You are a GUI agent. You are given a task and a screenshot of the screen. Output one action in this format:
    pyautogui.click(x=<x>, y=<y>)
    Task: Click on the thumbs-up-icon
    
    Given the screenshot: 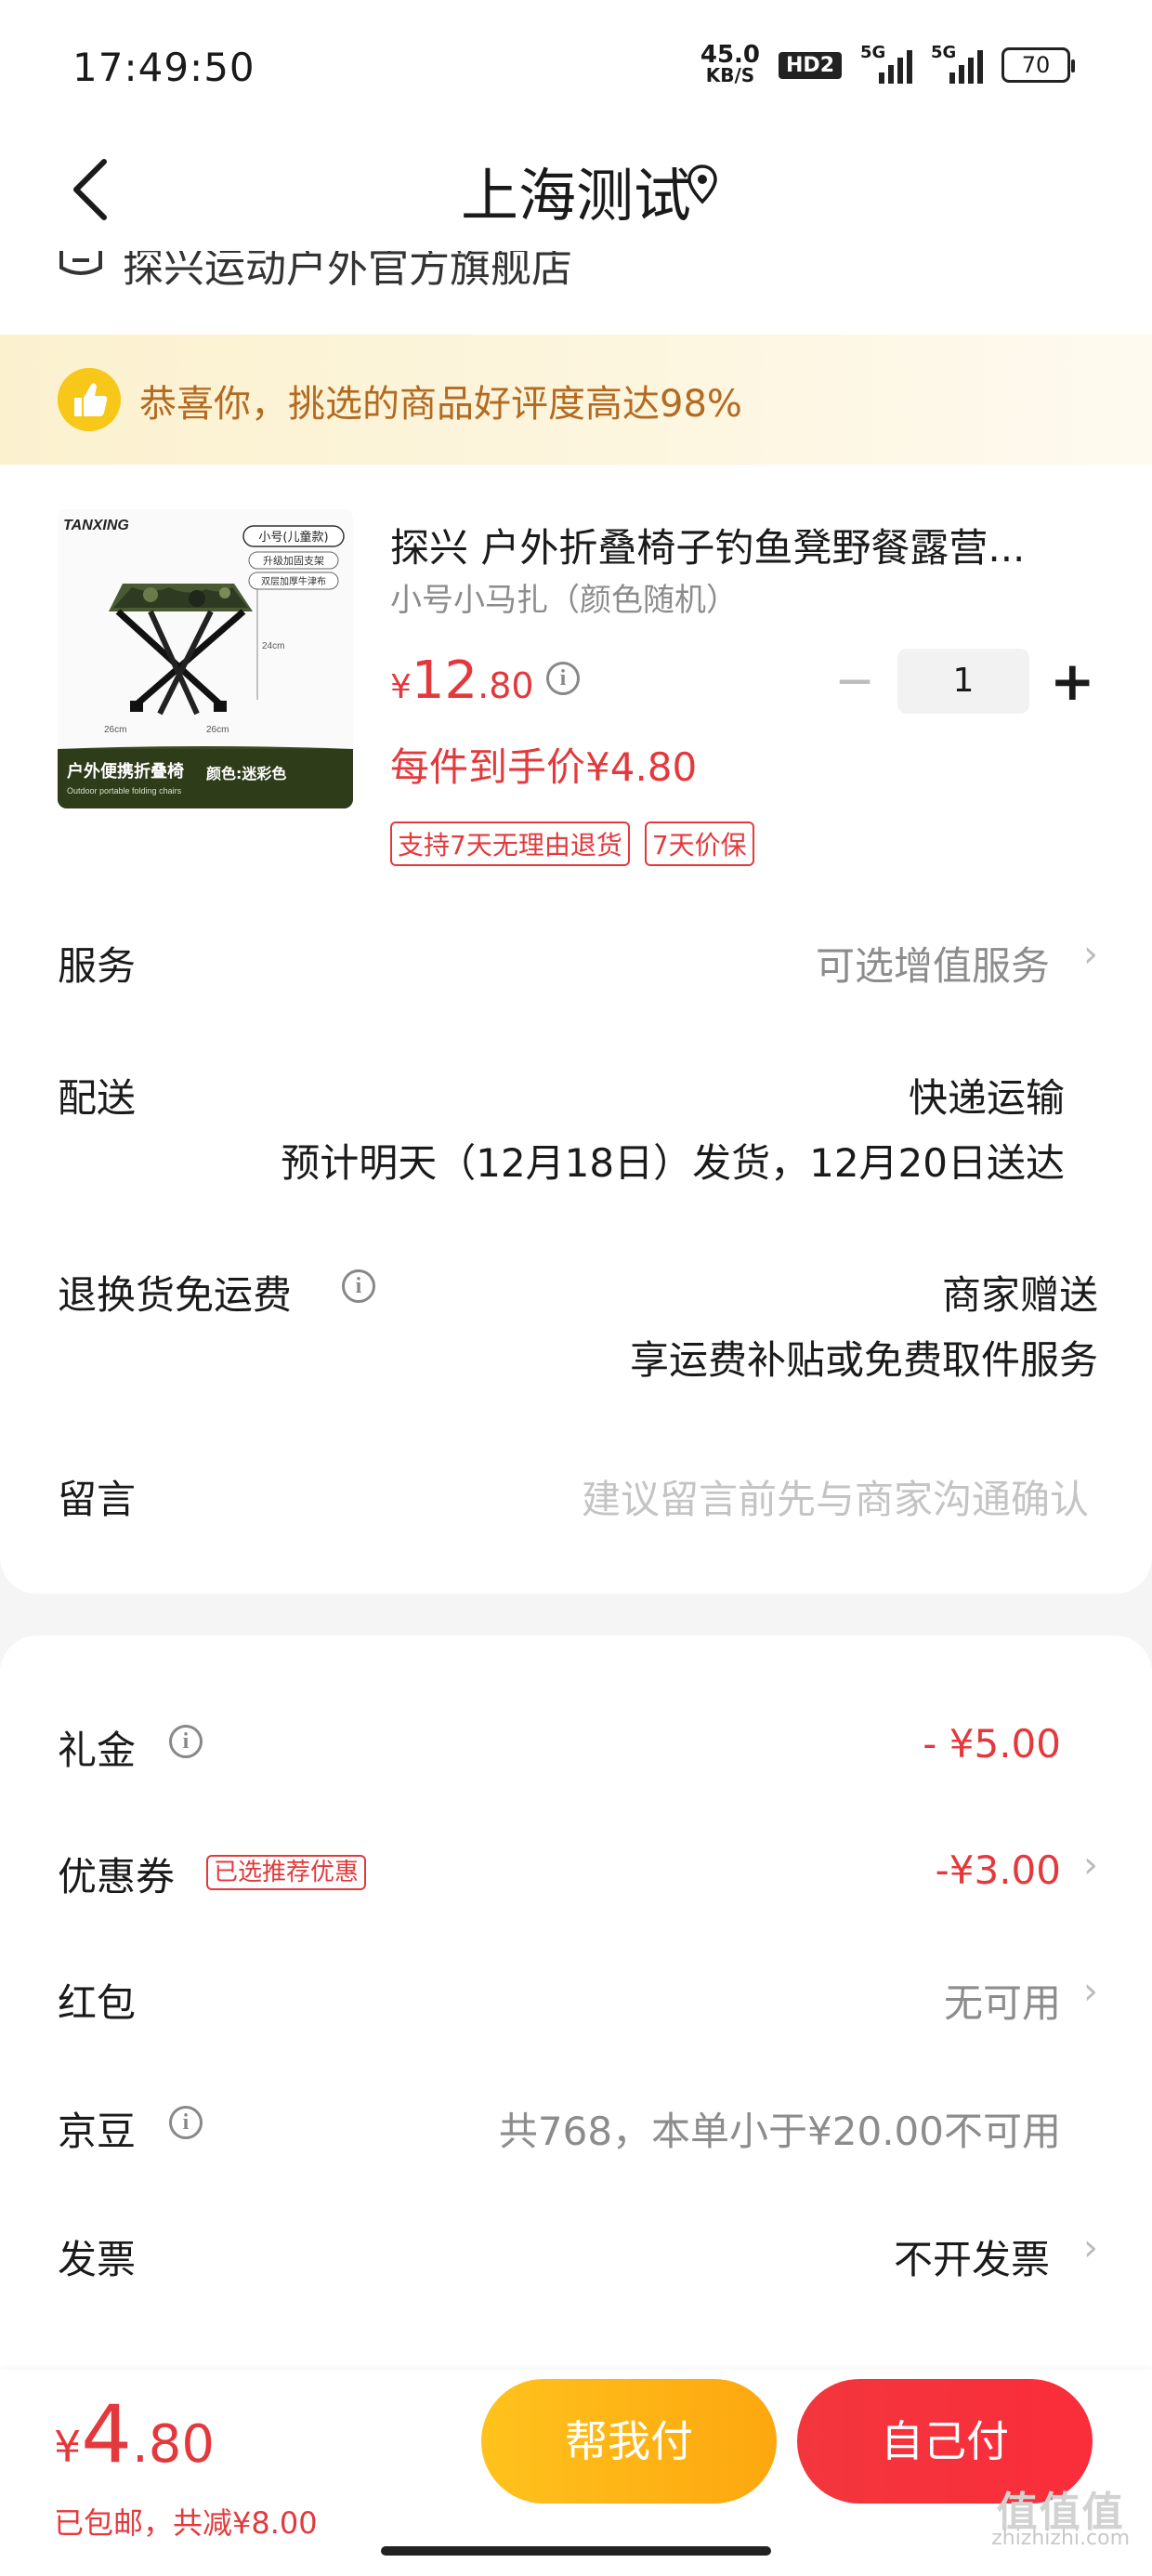 What is the action you would take?
    pyautogui.click(x=89, y=399)
    